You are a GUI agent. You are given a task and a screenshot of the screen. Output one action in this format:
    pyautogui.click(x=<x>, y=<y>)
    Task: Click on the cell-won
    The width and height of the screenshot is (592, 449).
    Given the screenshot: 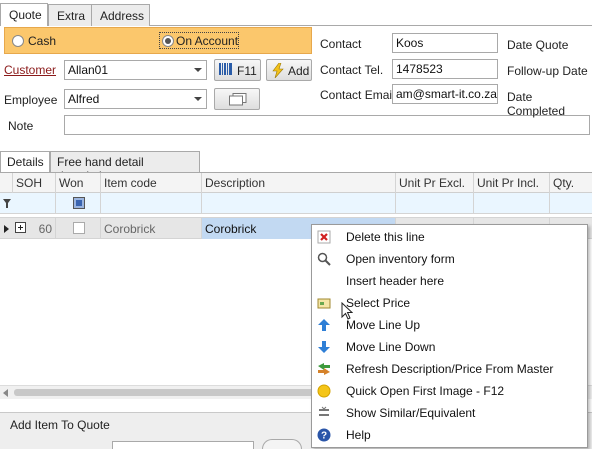 What is the action you would take?
    pyautogui.click(x=78, y=228)
    